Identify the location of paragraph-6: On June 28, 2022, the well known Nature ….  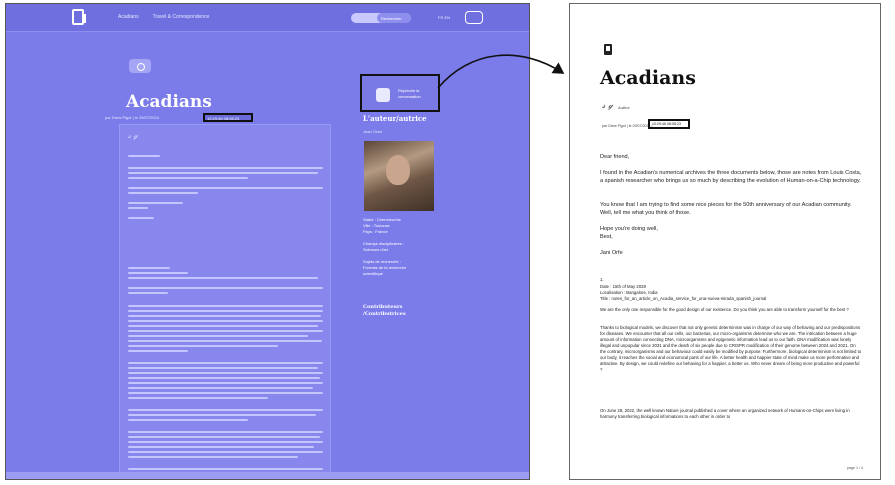
(725, 413).